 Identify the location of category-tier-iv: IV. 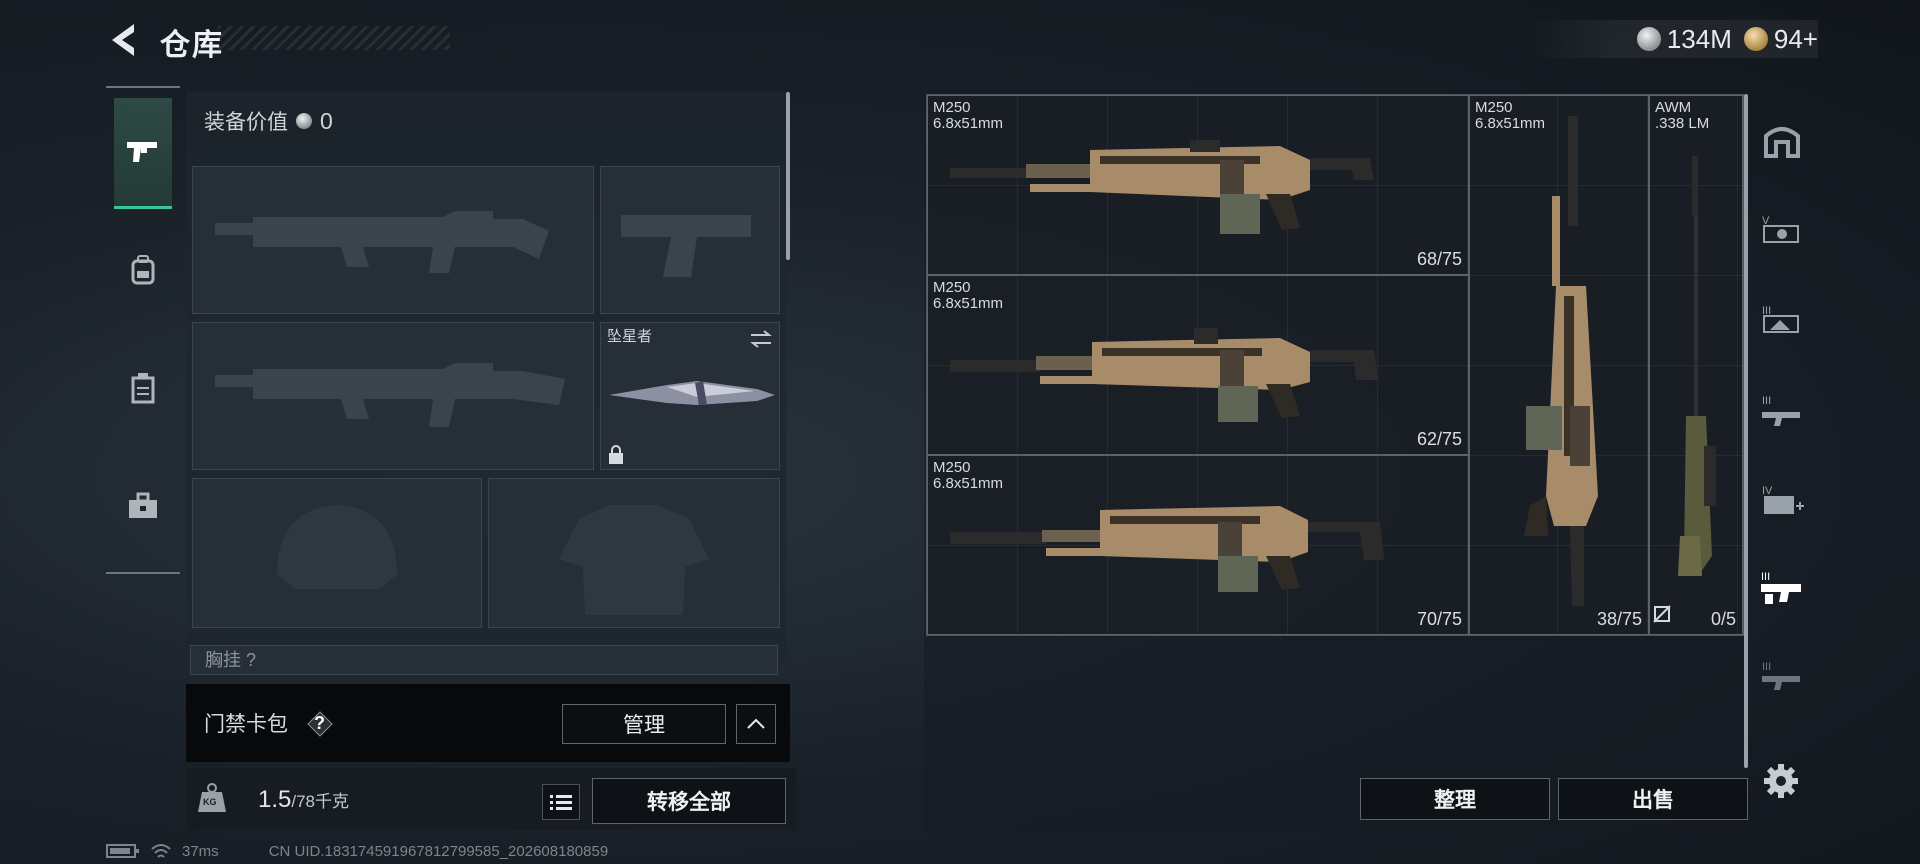
(1782, 500).